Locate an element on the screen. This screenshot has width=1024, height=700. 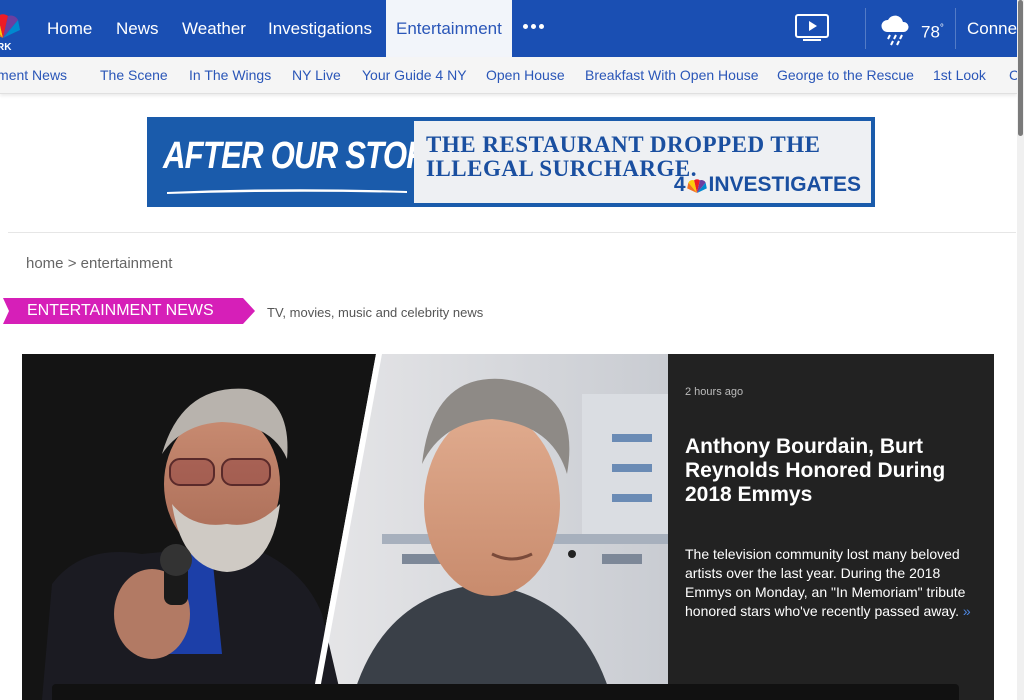
temperature-value: 78 is located at coordinates (930, 32).